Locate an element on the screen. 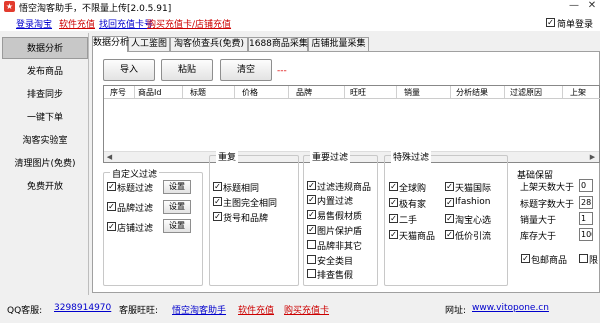 This screenshot has width=600, height=323. sidebar-item-data-analysis: 数据分析 is located at coordinates (45, 48).